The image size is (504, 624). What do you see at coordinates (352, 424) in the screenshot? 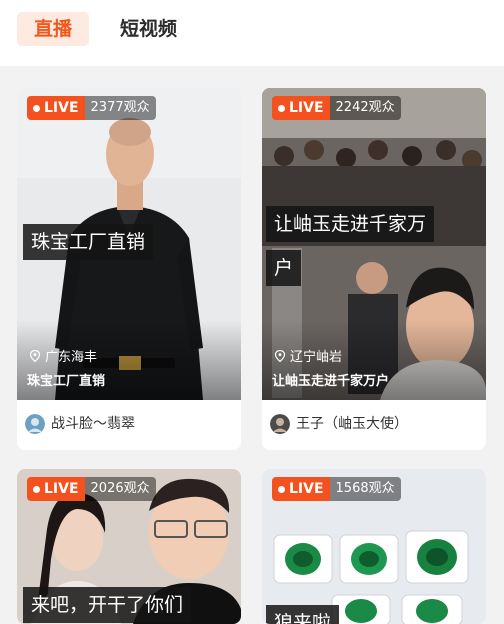
I see `author-name: 王子（岫玉大使）` at bounding box center [352, 424].